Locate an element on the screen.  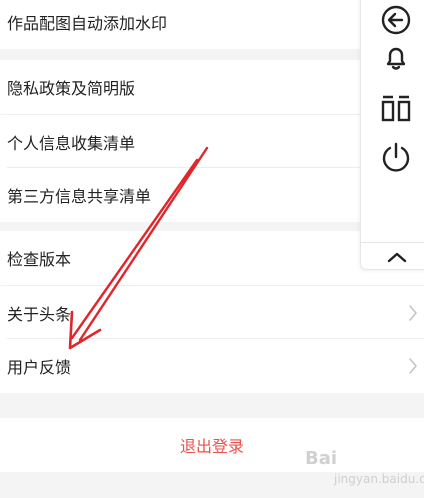
split-screen-icon is located at coordinates (396, 109).